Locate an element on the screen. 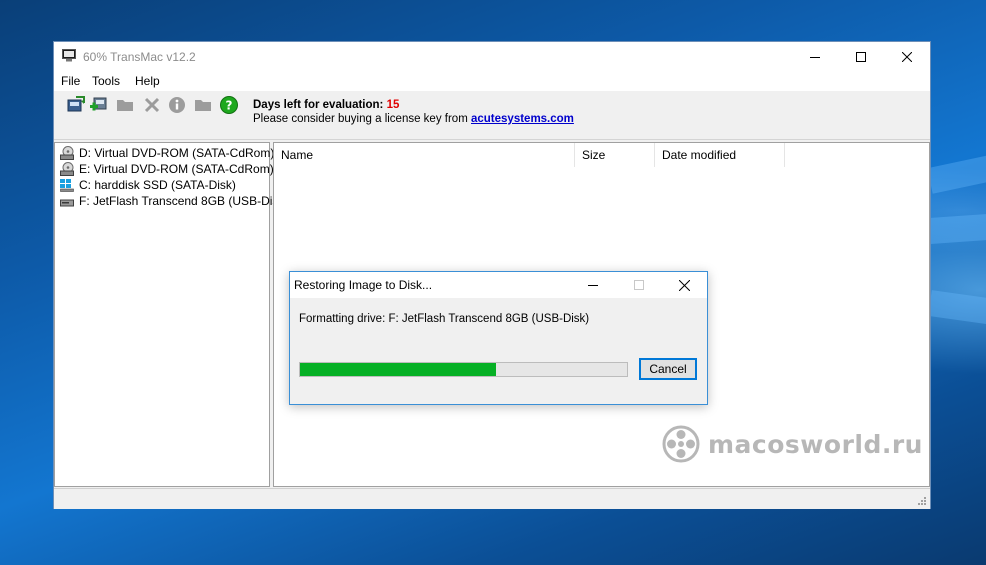 Image resolution: width=986 pixels, height=565 pixels. film-reel-icon is located at coordinates (681, 444).